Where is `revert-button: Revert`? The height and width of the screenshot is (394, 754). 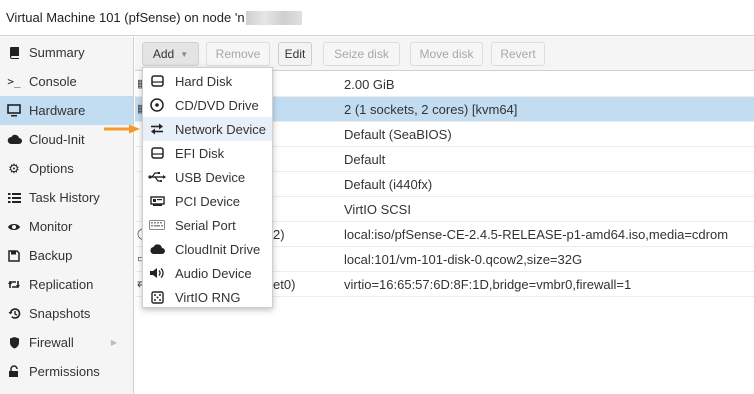
revert-button: Revert is located at coordinates (518, 54).